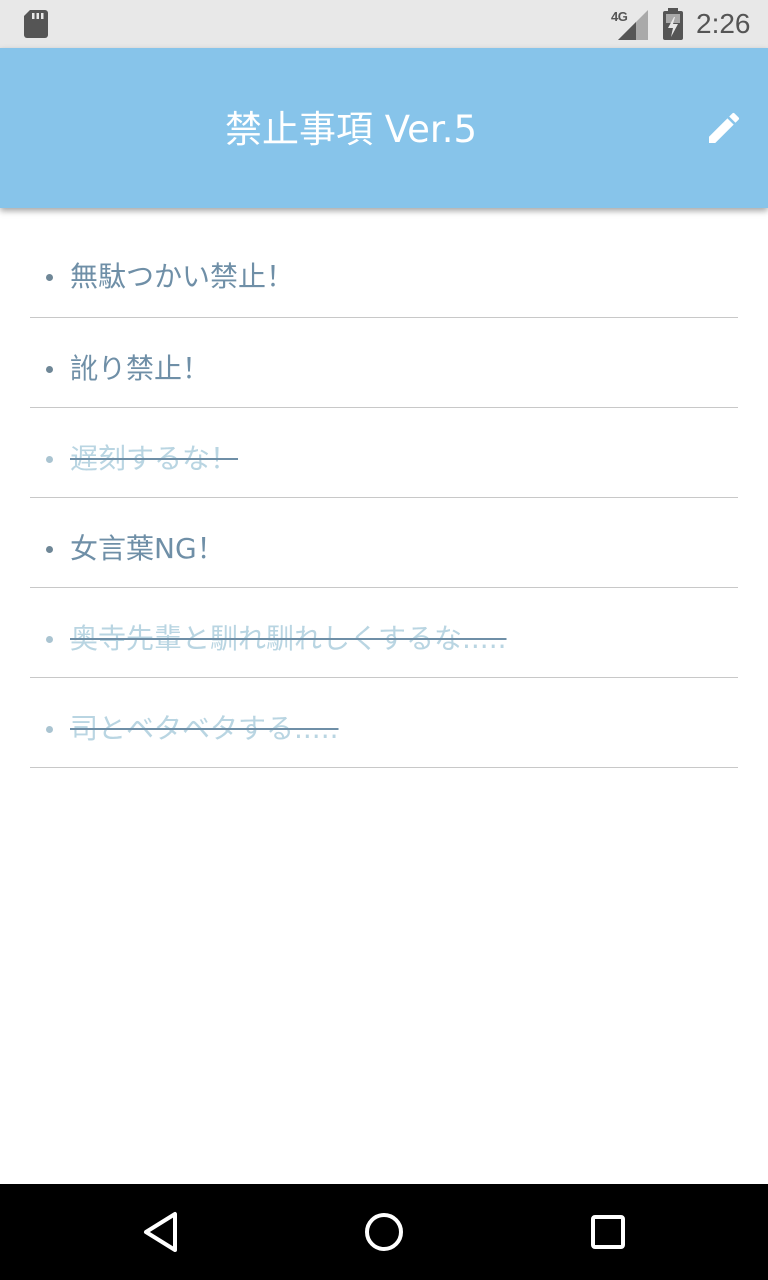 This screenshot has height=1280, width=768. Describe the element at coordinates (723, 23) in the screenshot. I see `status-clock: 2:26` at that location.